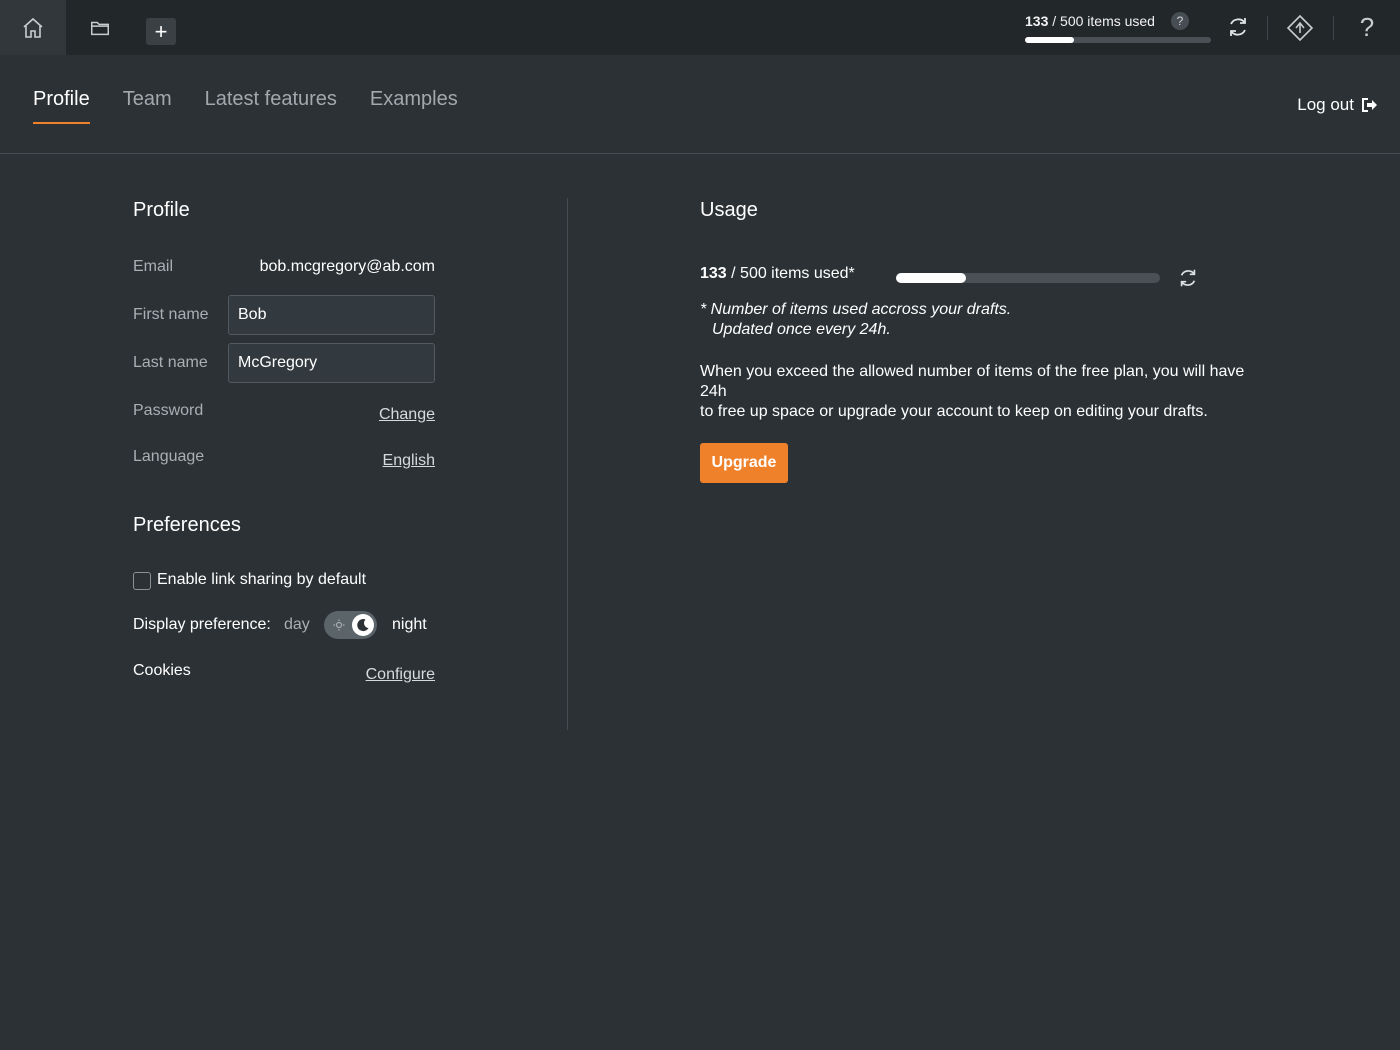  Describe the element at coordinates (350, 625) in the screenshot. I see `display-mode-toggle` at that location.